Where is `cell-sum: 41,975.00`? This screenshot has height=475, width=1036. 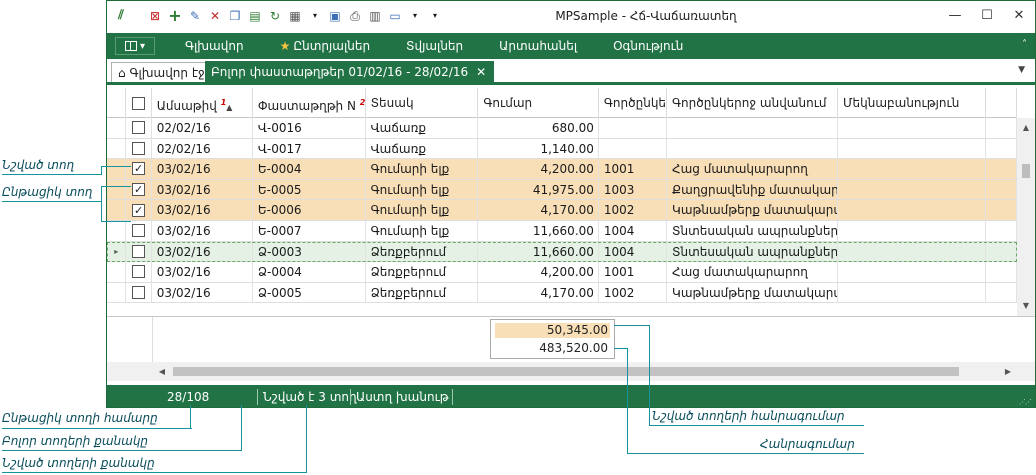
cell-sum: 41,975.00 is located at coordinates (538, 189).